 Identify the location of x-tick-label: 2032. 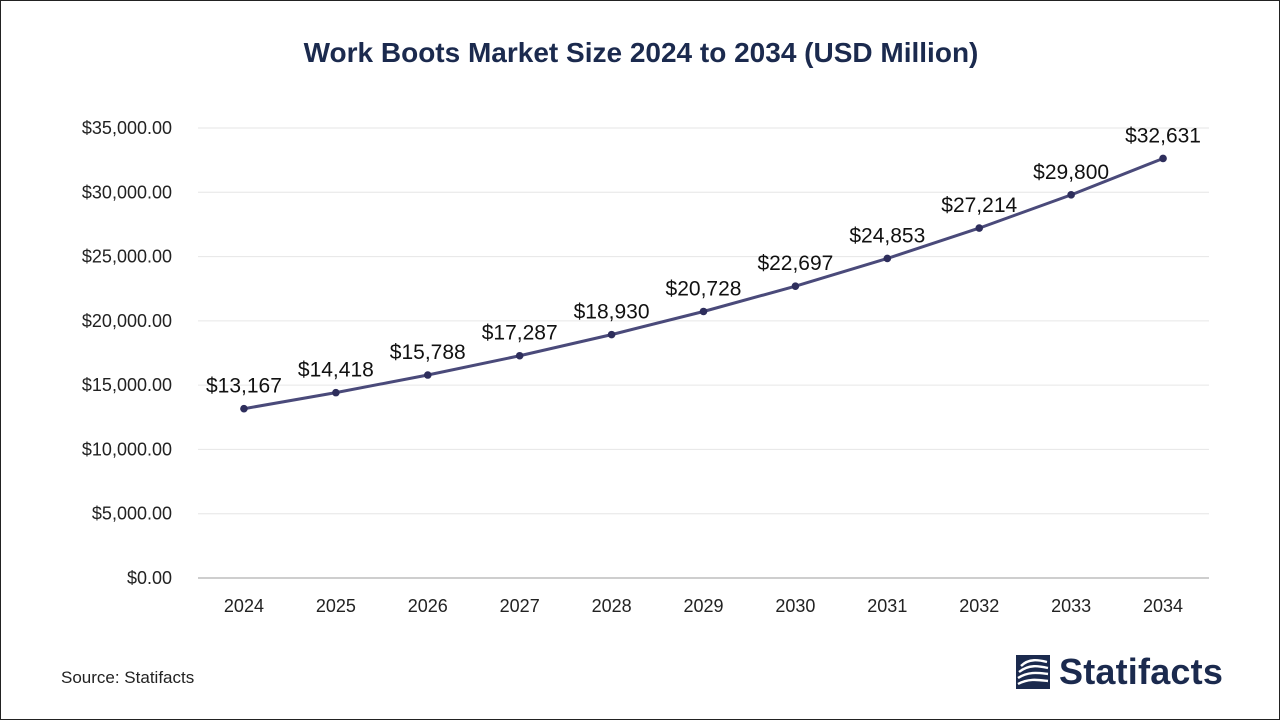
(979, 606).